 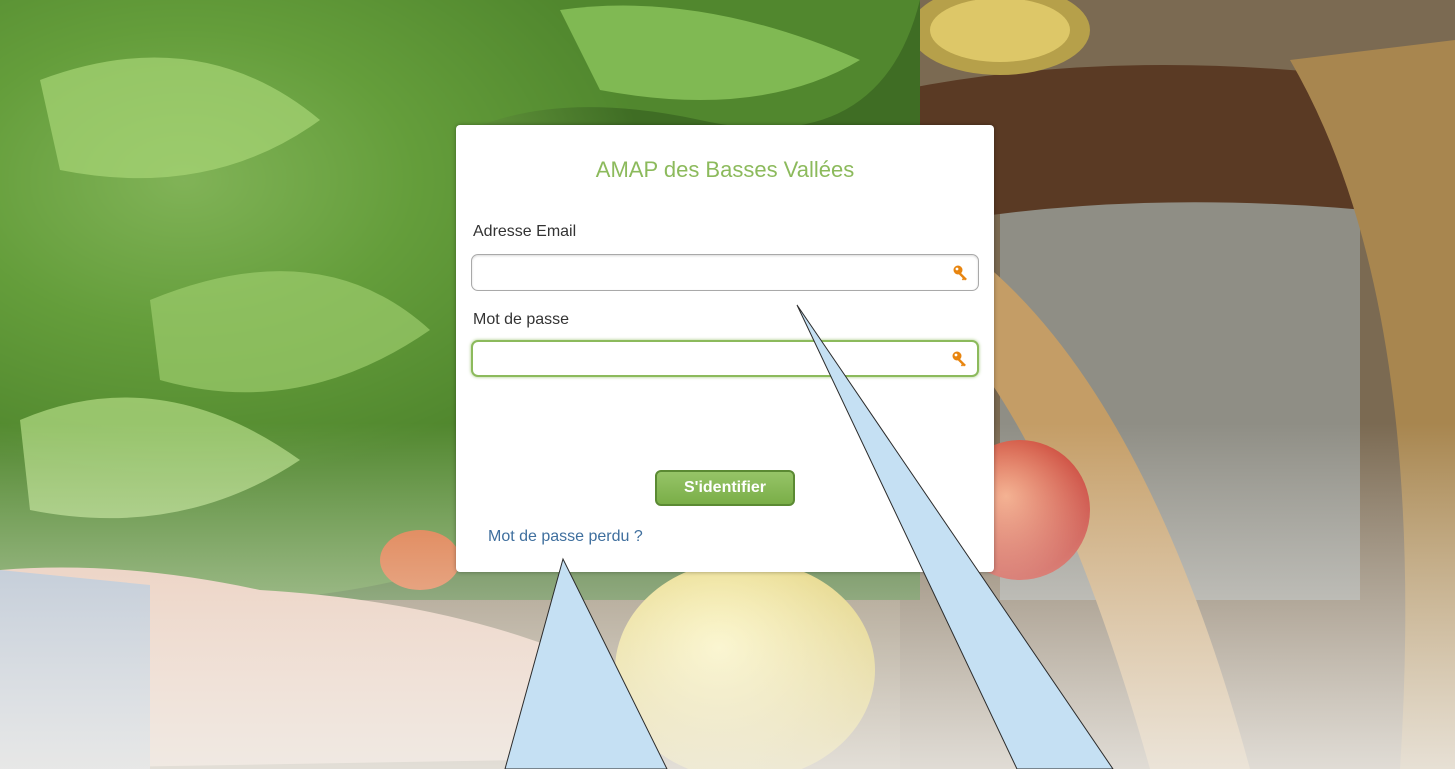 What do you see at coordinates (521, 319) in the screenshot?
I see `password-label: Mot de passe` at bounding box center [521, 319].